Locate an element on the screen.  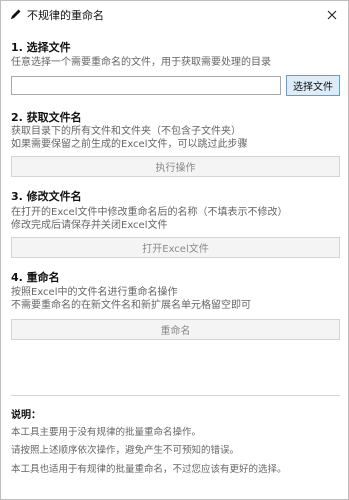
open-excel-button: 打开Excel文件 is located at coordinates (175, 247).